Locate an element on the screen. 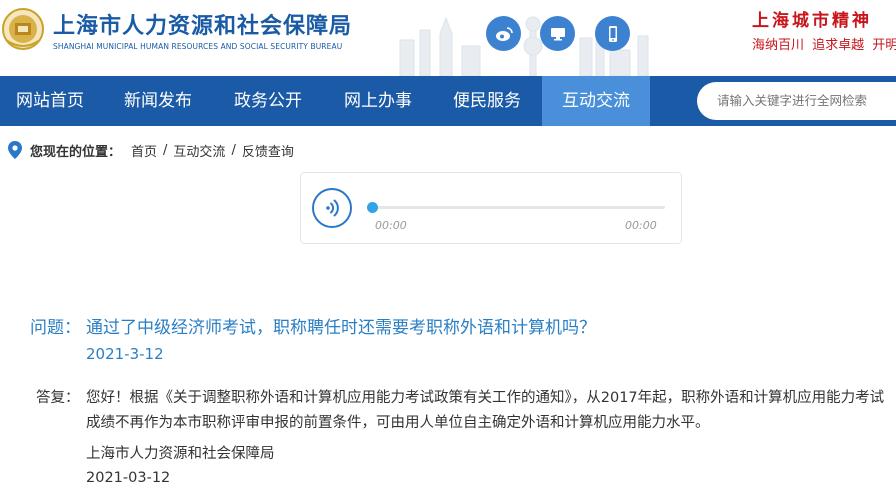  city-skyline-decoration is located at coordinates (524, 46).